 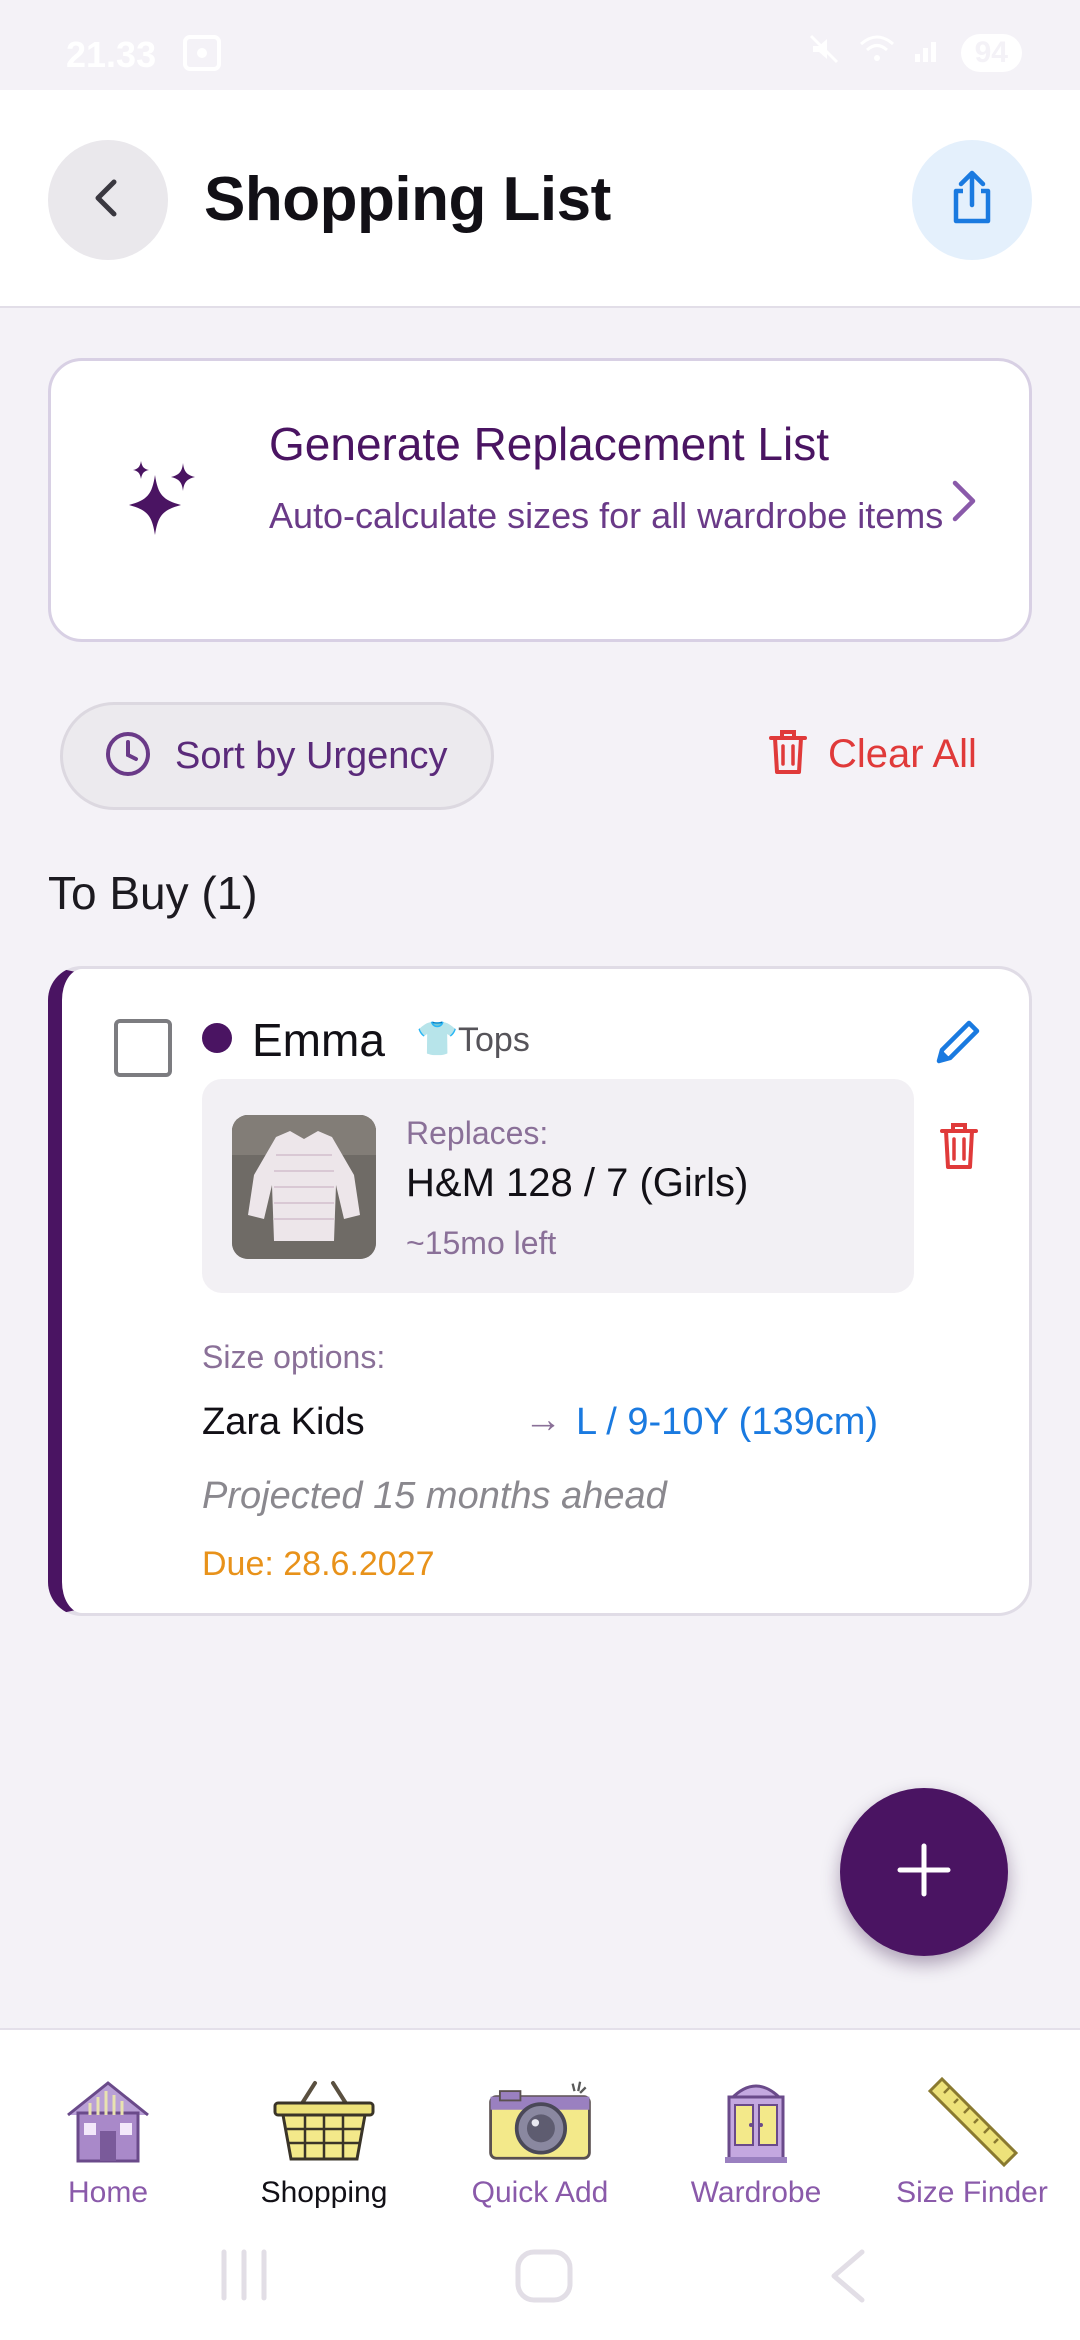 I want to click on edit-button, so click(x=958, y=1044).